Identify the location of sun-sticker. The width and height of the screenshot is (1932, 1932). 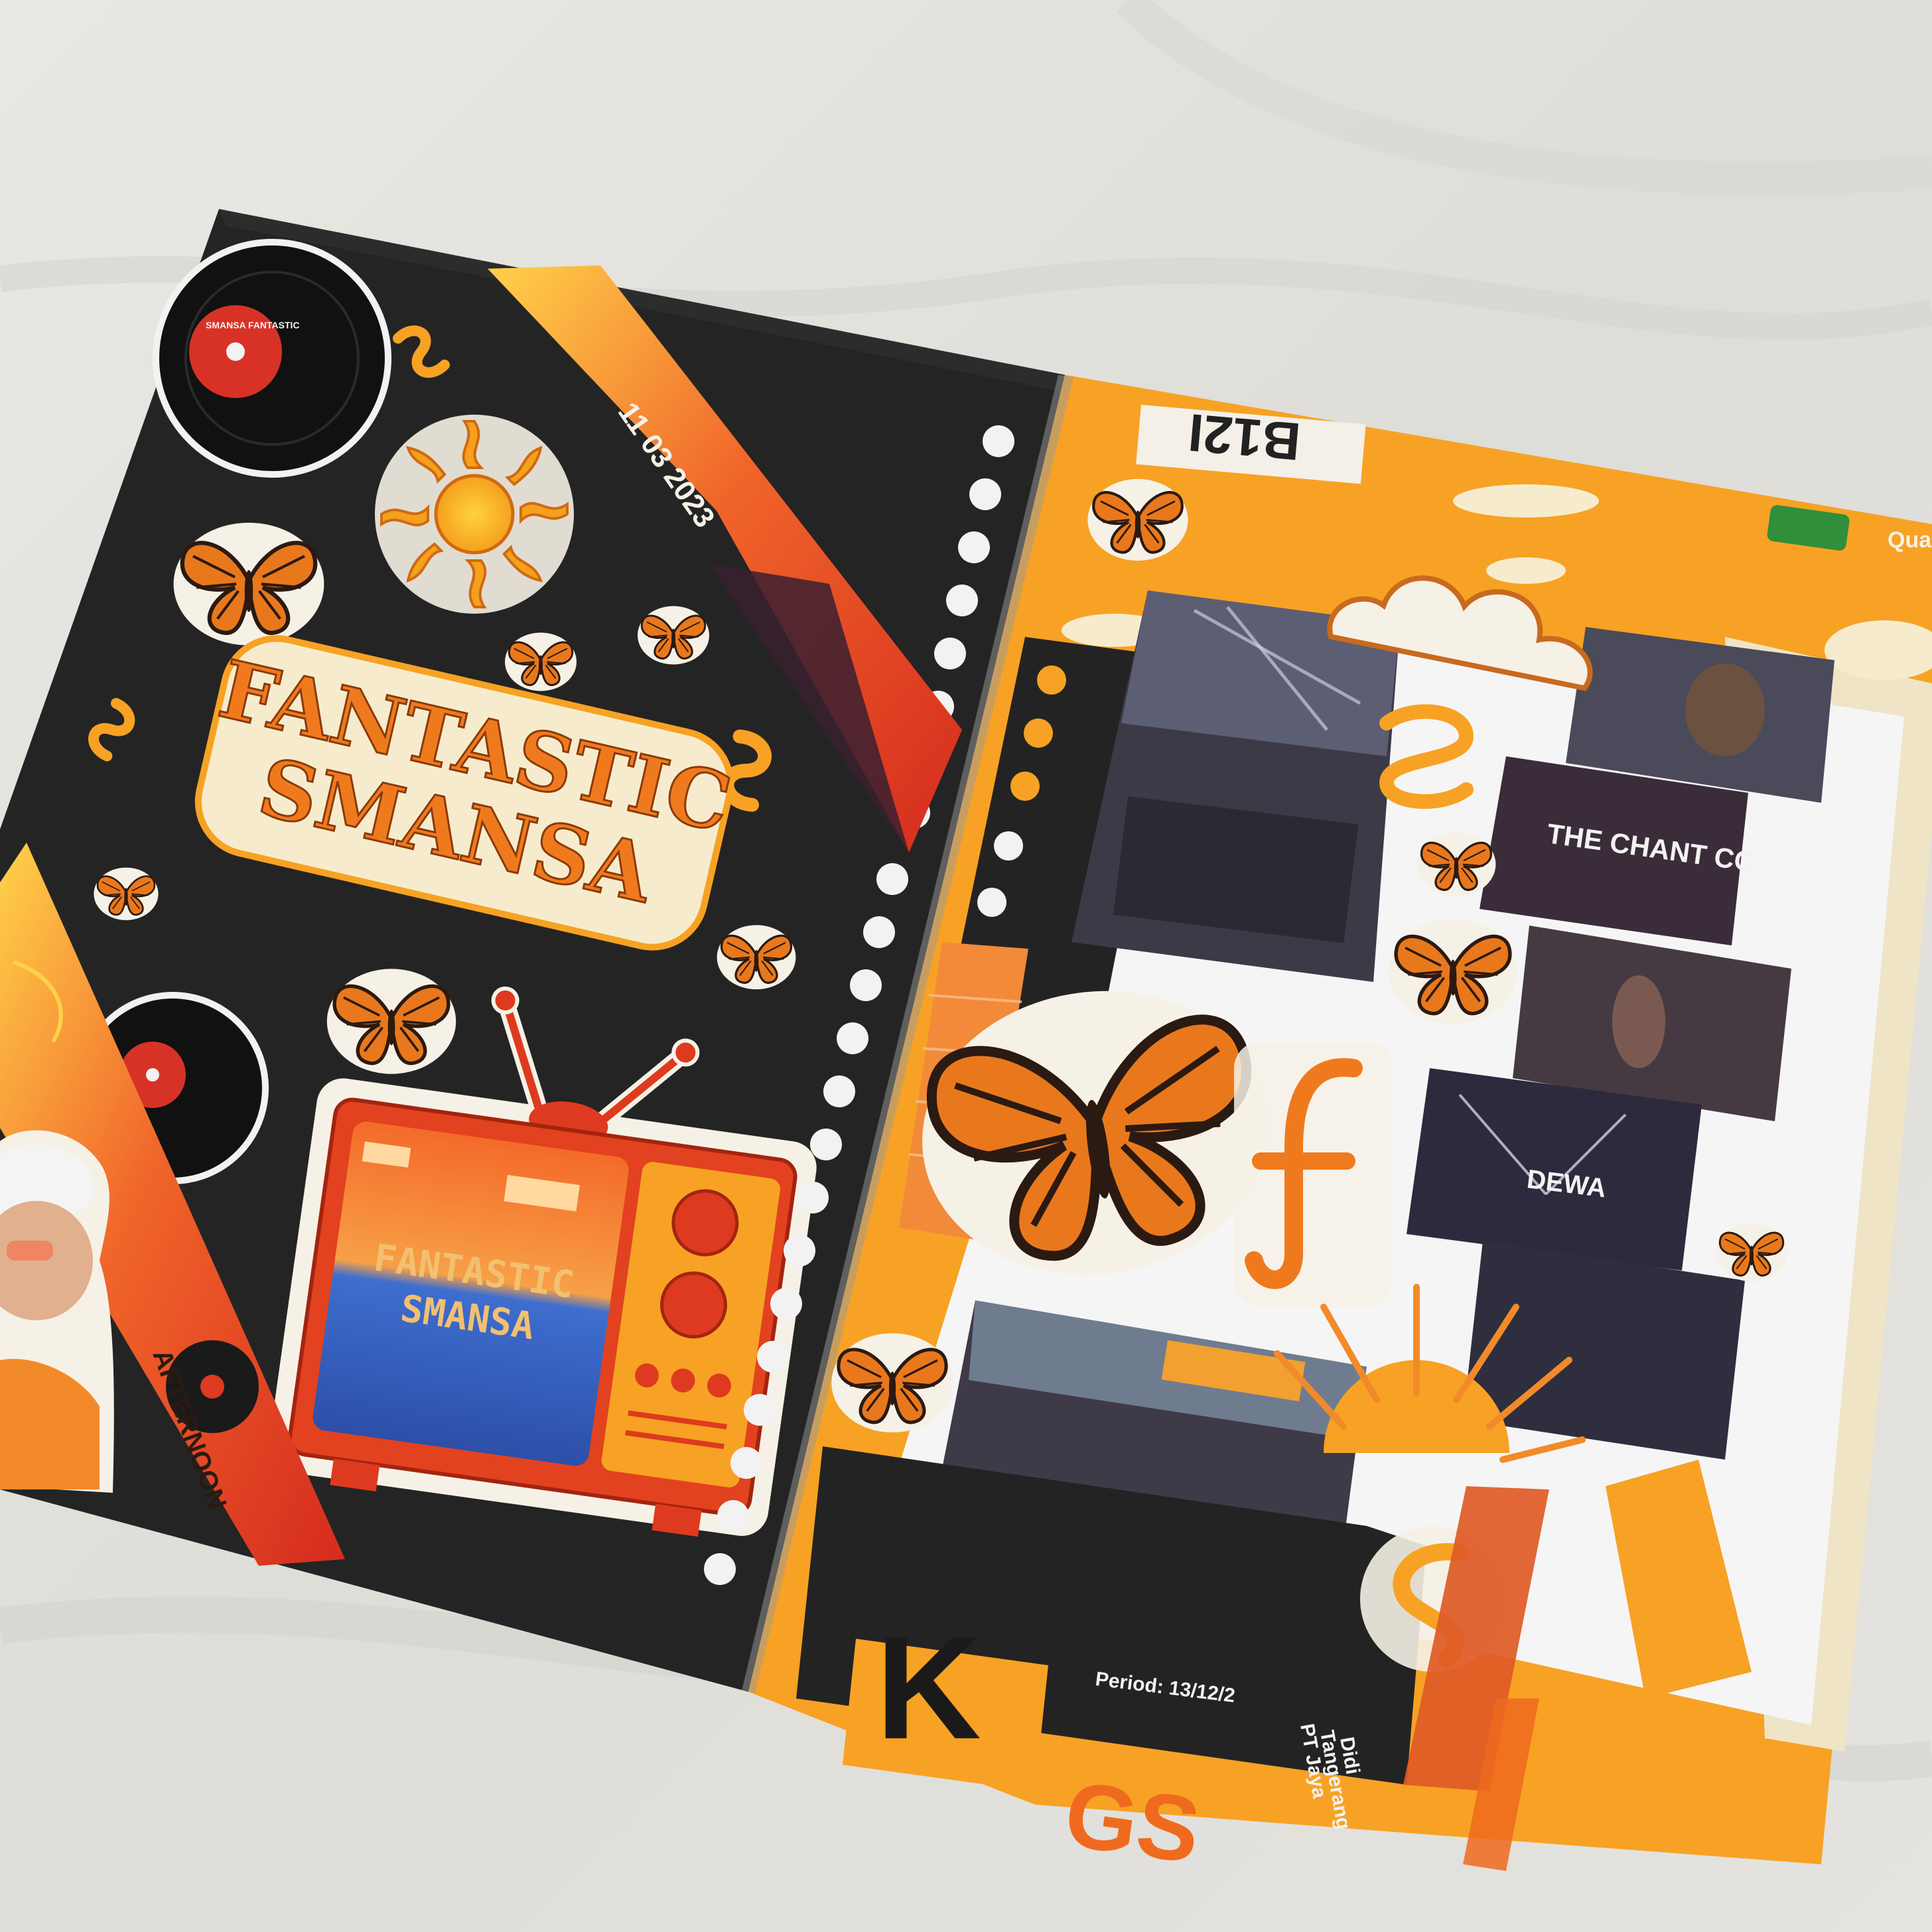
(474, 514).